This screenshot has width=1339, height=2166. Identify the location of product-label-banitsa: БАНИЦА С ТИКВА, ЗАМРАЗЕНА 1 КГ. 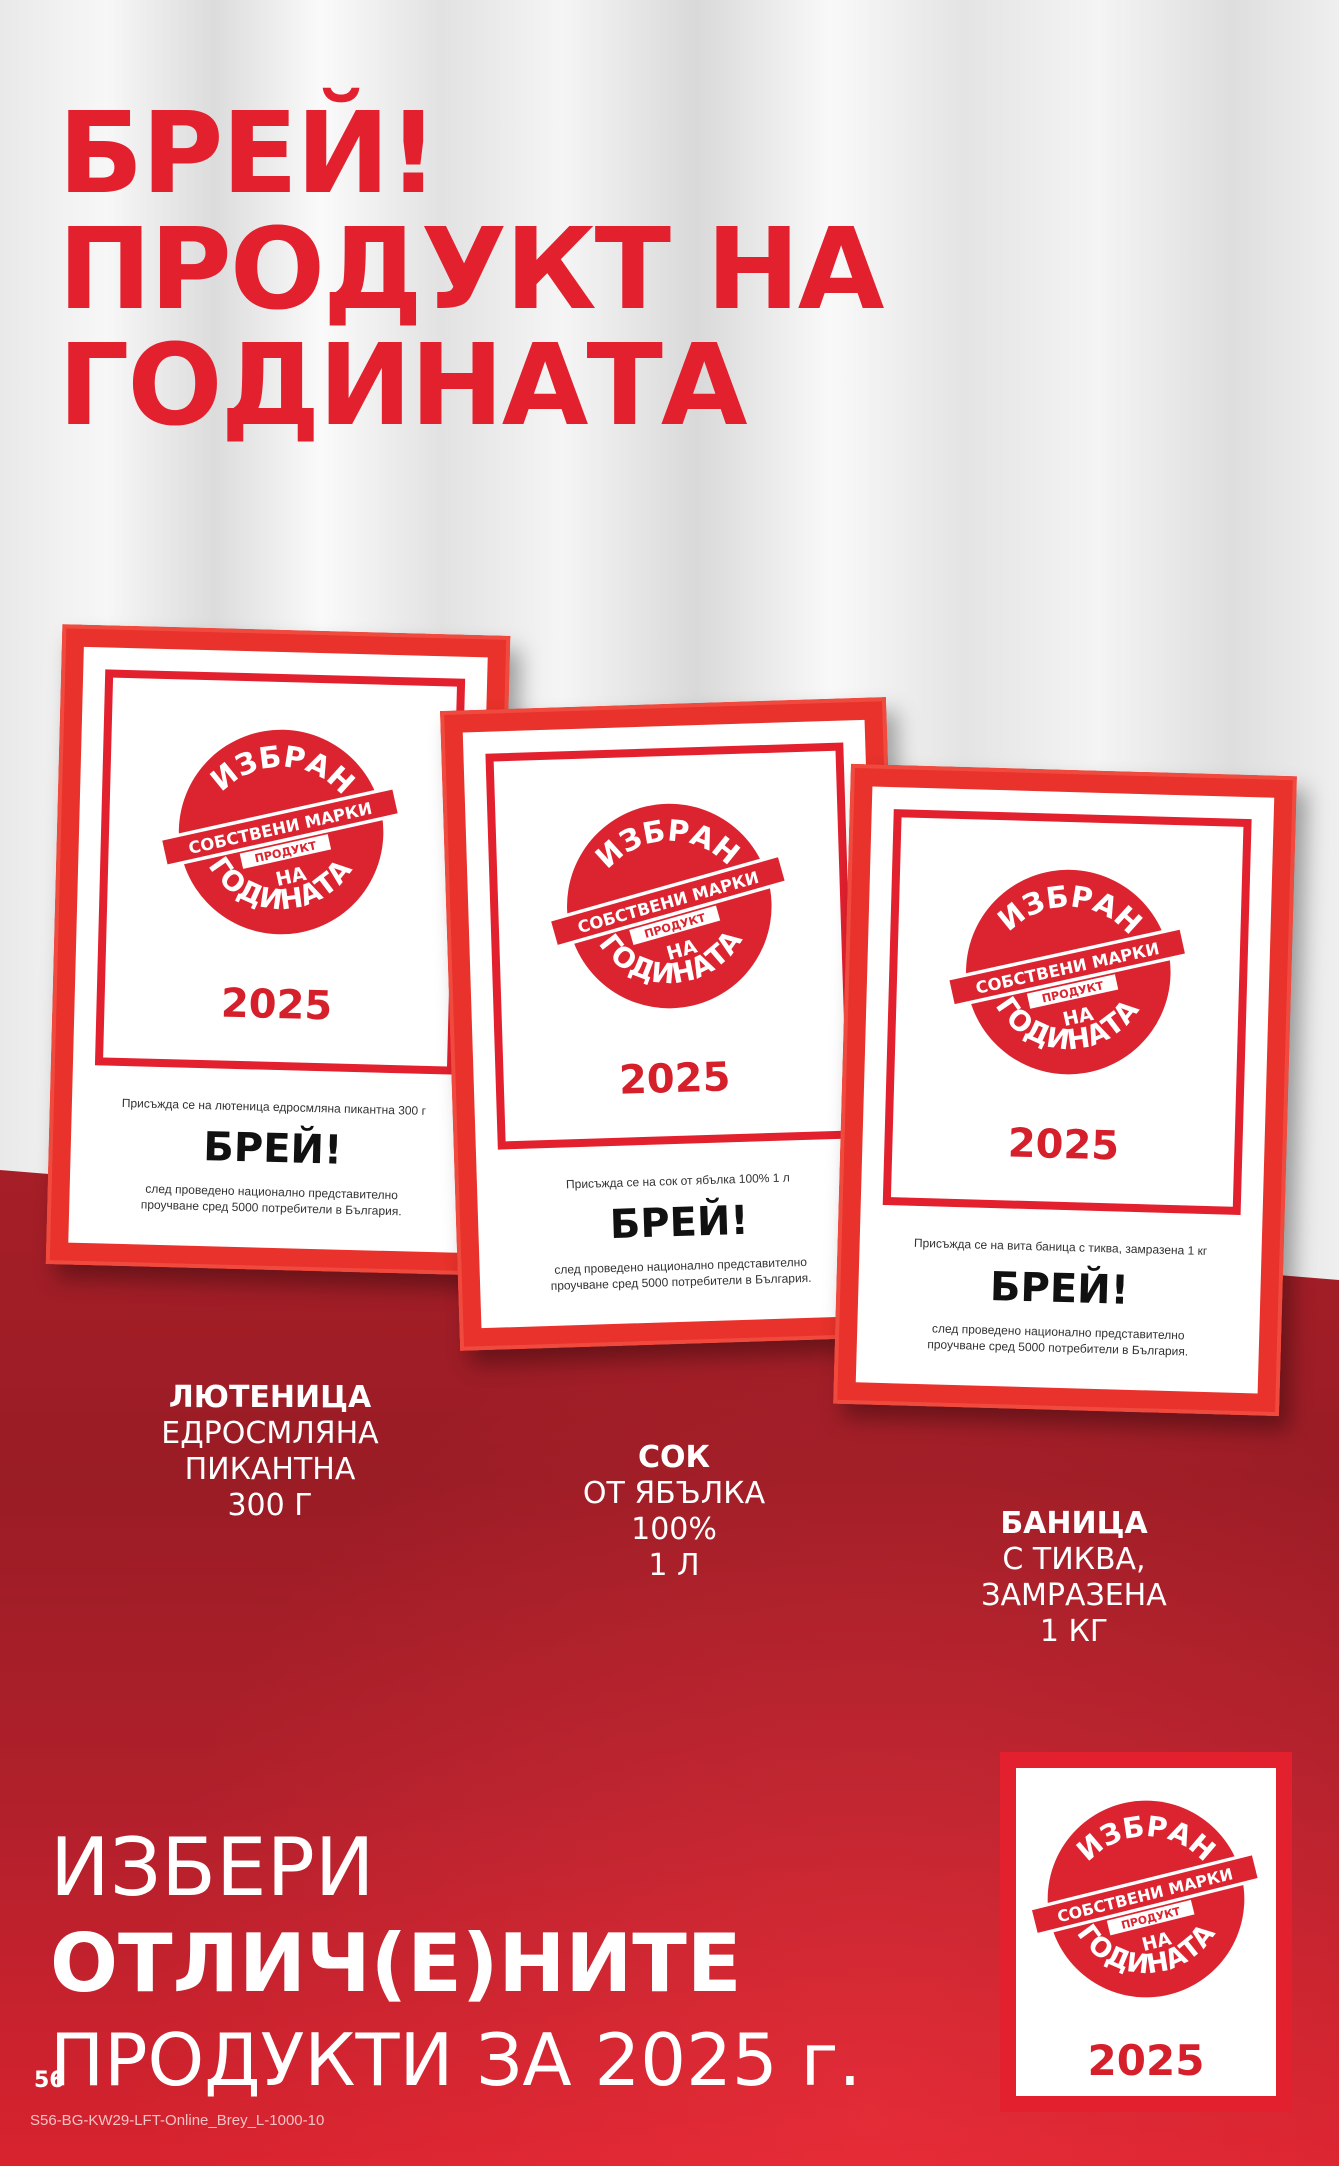
(1074, 1578).